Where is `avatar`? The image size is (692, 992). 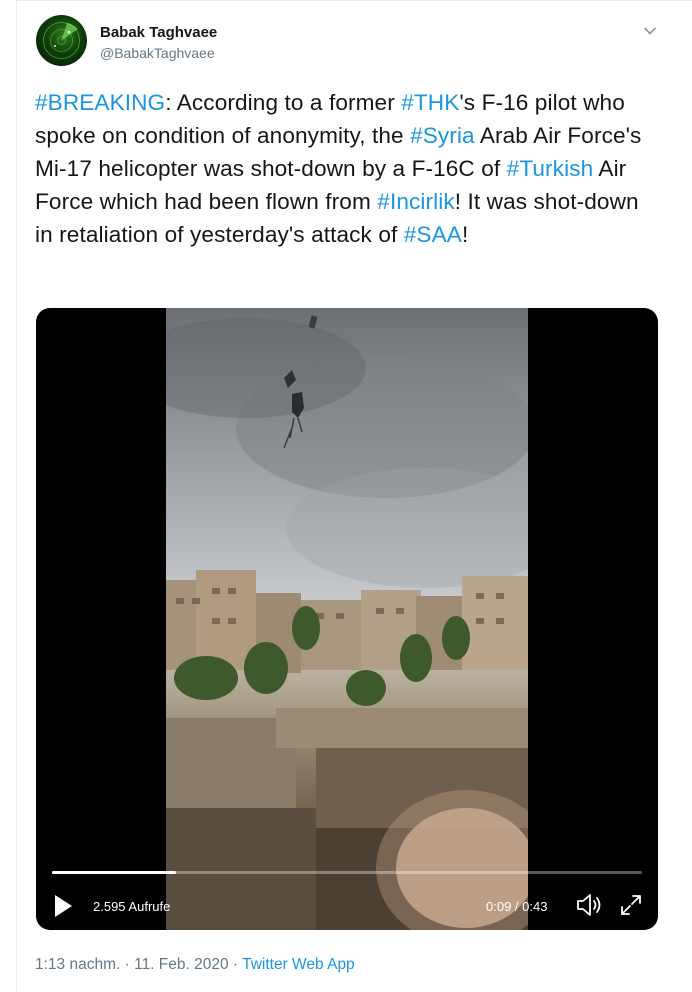
avatar is located at coordinates (61, 40).